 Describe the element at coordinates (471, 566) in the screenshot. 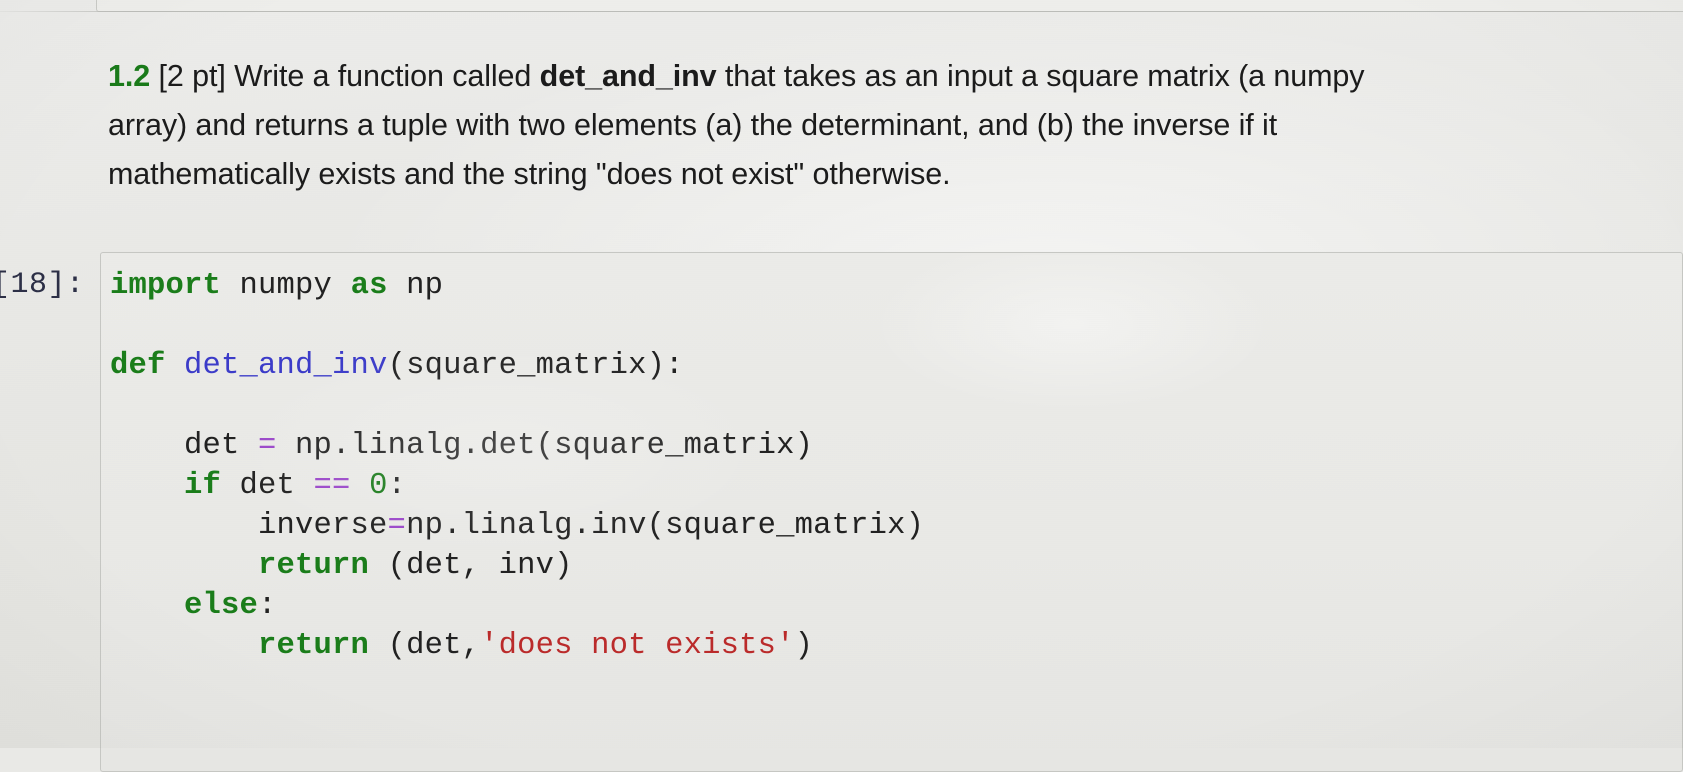

I see `code-token-pl: (det, inv)` at that location.